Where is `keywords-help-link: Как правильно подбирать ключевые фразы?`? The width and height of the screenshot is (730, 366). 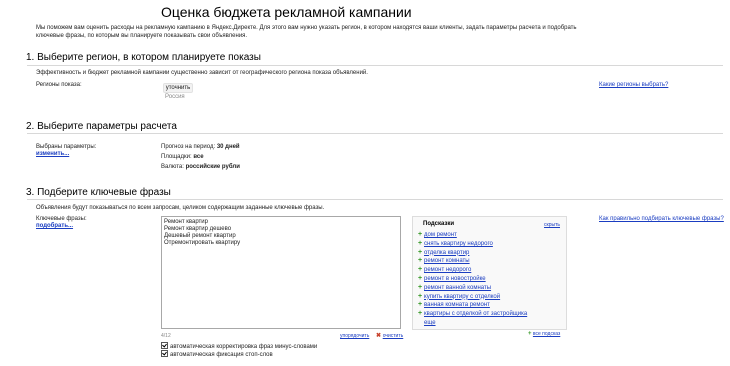
keywords-help-link: Как правильно подбирать ключевые фразы? is located at coordinates (661, 219).